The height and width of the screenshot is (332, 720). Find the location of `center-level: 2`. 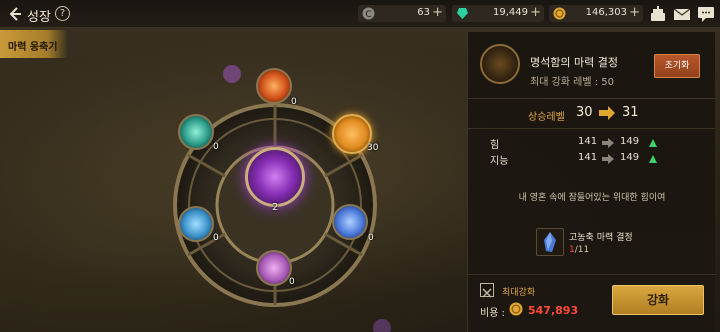

center-level: 2 is located at coordinates (275, 207).